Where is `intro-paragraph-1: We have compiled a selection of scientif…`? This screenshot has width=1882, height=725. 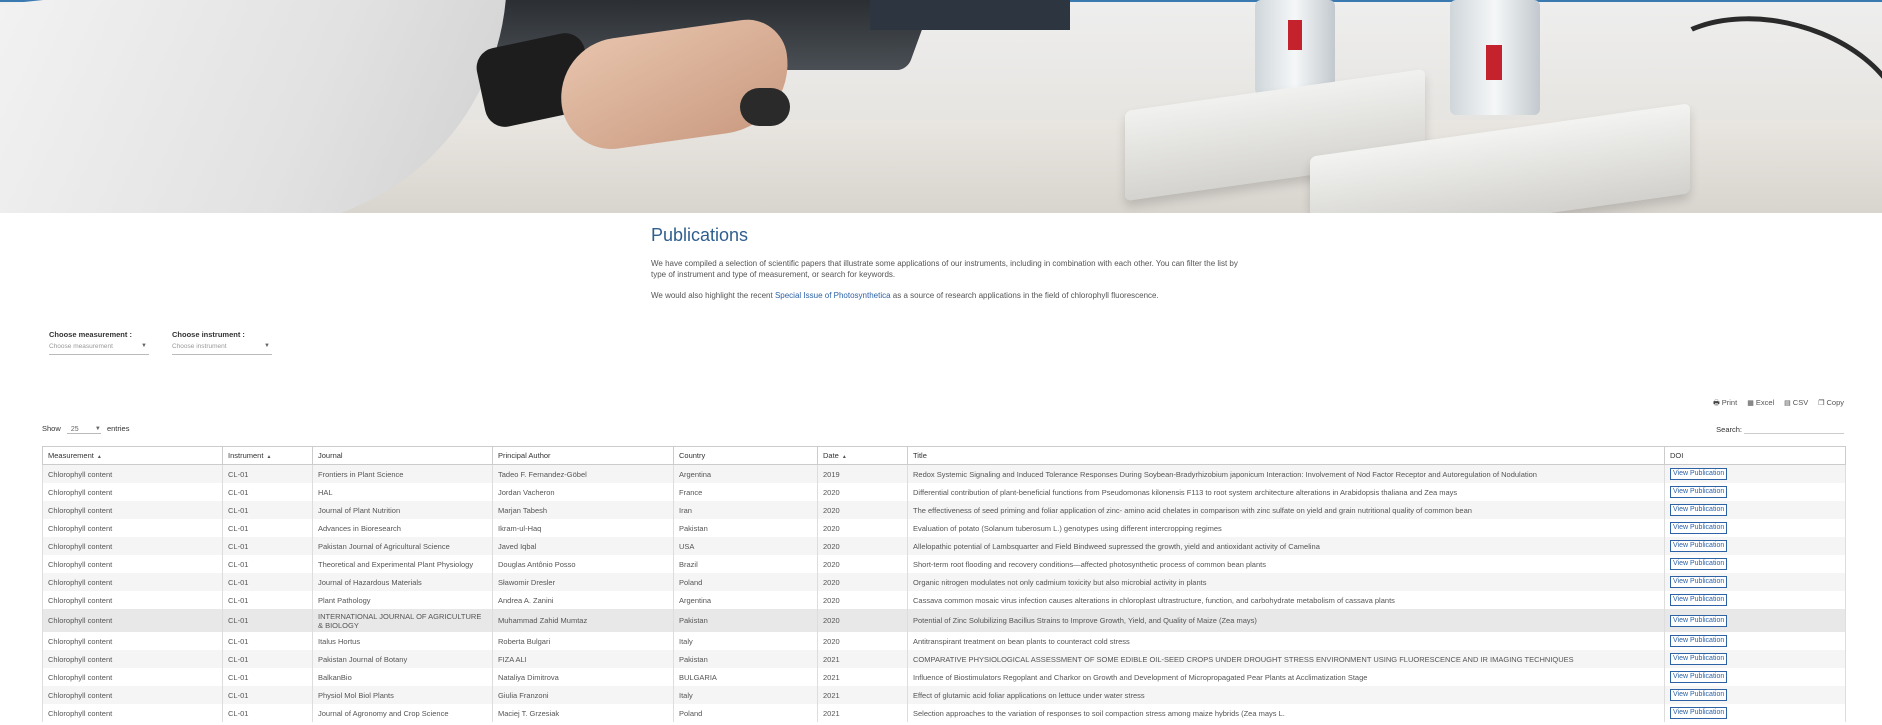
intro-paragraph-1: We have compiled a selection of scientif… is located at coordinates (944, 269).